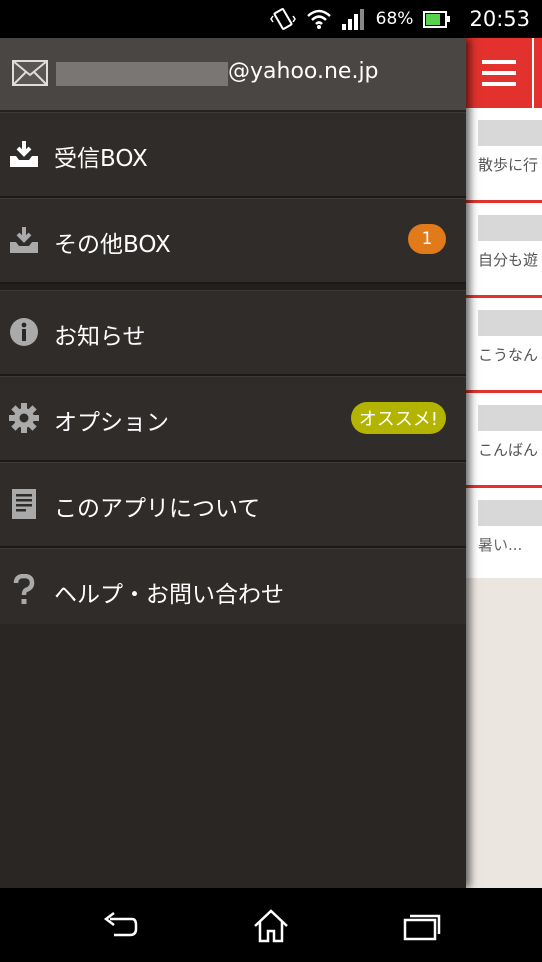  What do you see at coordinates (282, 19) in the screenshot?
I see `vibrate-icon` at bounding box center [282, 19].